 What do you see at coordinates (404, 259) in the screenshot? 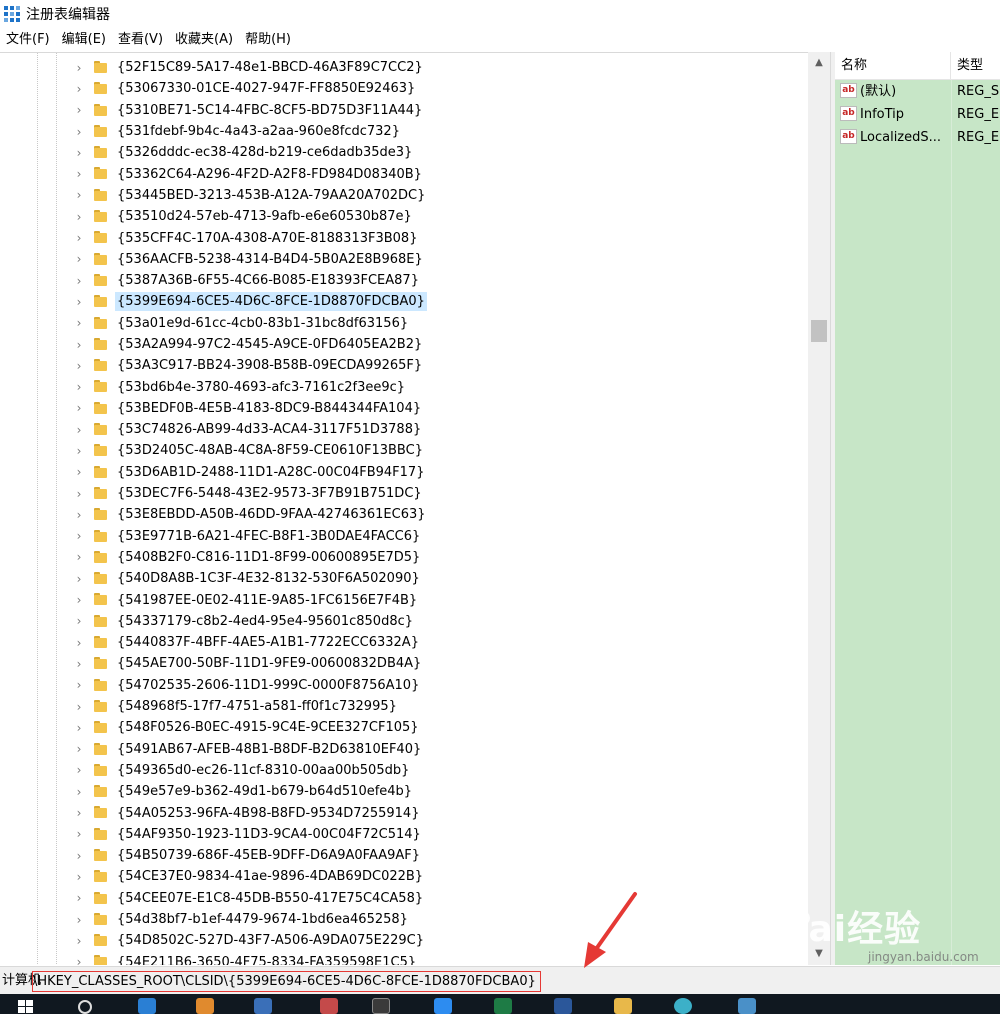
I see `tree-item: › {536AACFB-5238-4314-B4D4-5B0A2E8B968E}` at bounding box center [404, 259].